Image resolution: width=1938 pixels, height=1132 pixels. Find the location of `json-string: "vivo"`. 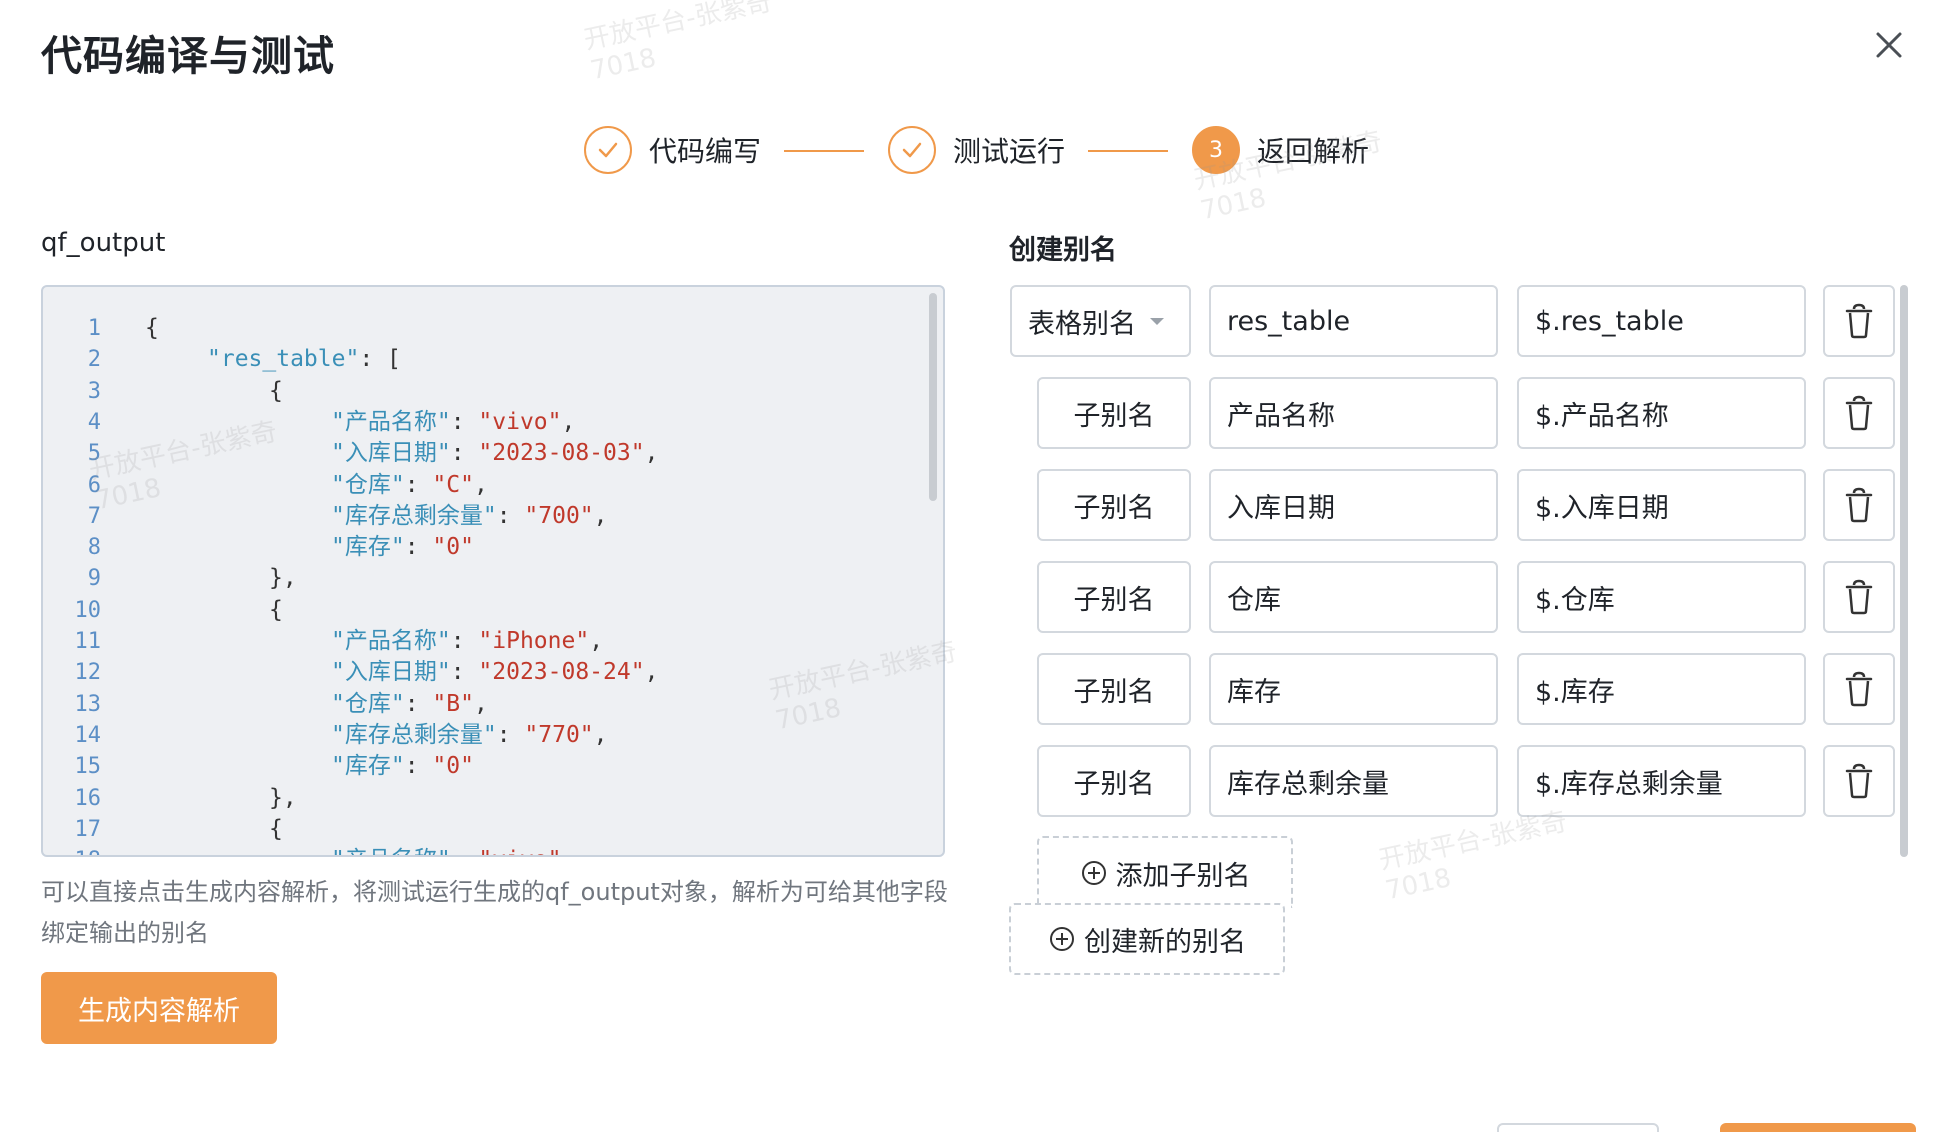

json-string: "vivo" is located at coordinates (519, 851).